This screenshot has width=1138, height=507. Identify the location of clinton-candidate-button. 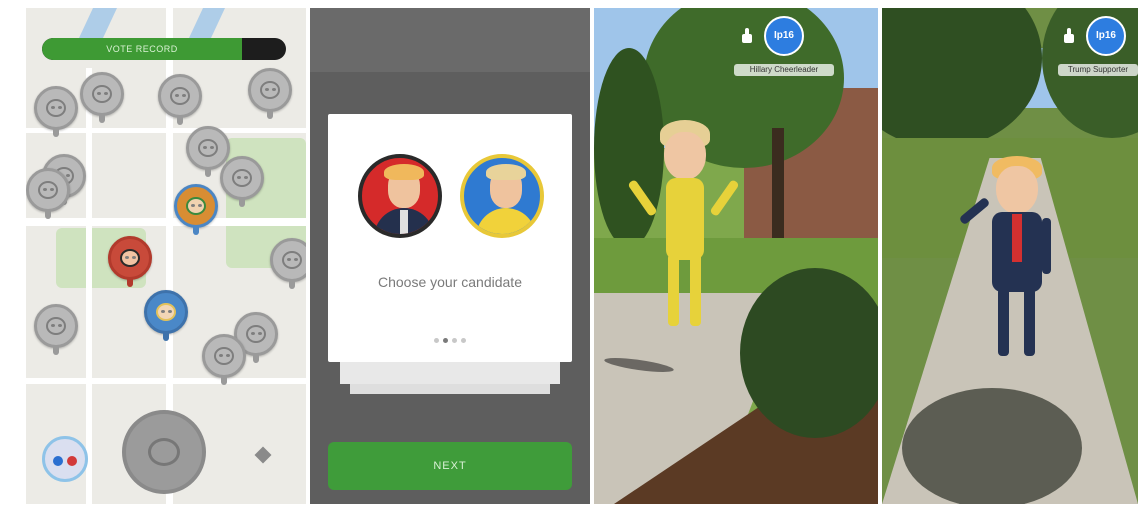
(502, 196).